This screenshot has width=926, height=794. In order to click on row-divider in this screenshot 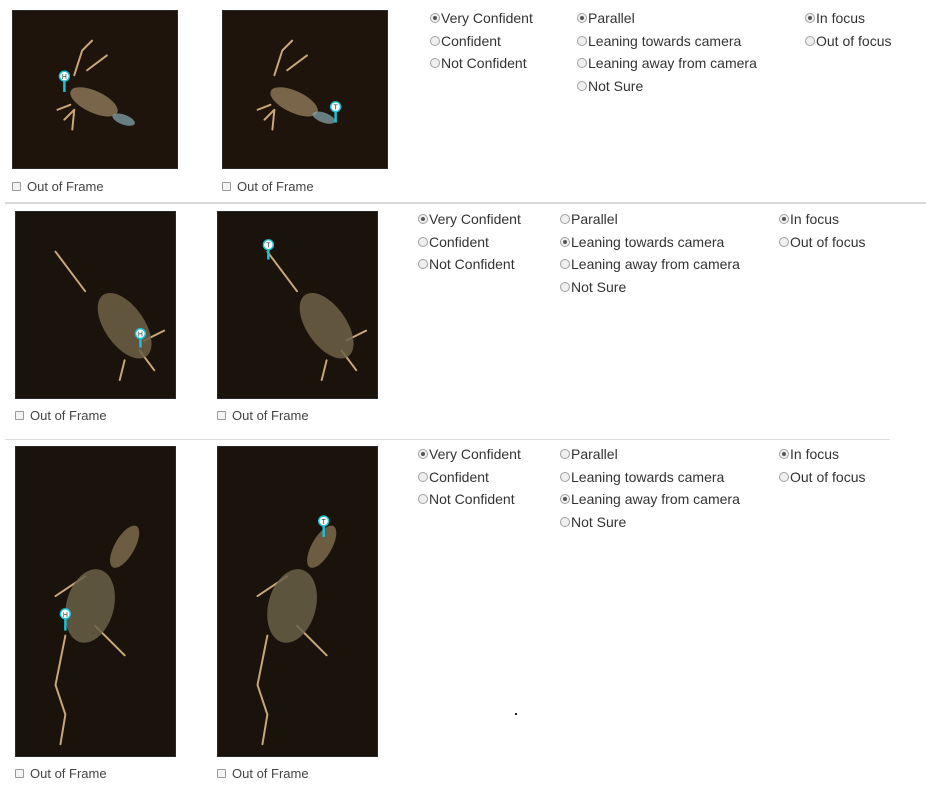, I will do `click(465, 203)`.